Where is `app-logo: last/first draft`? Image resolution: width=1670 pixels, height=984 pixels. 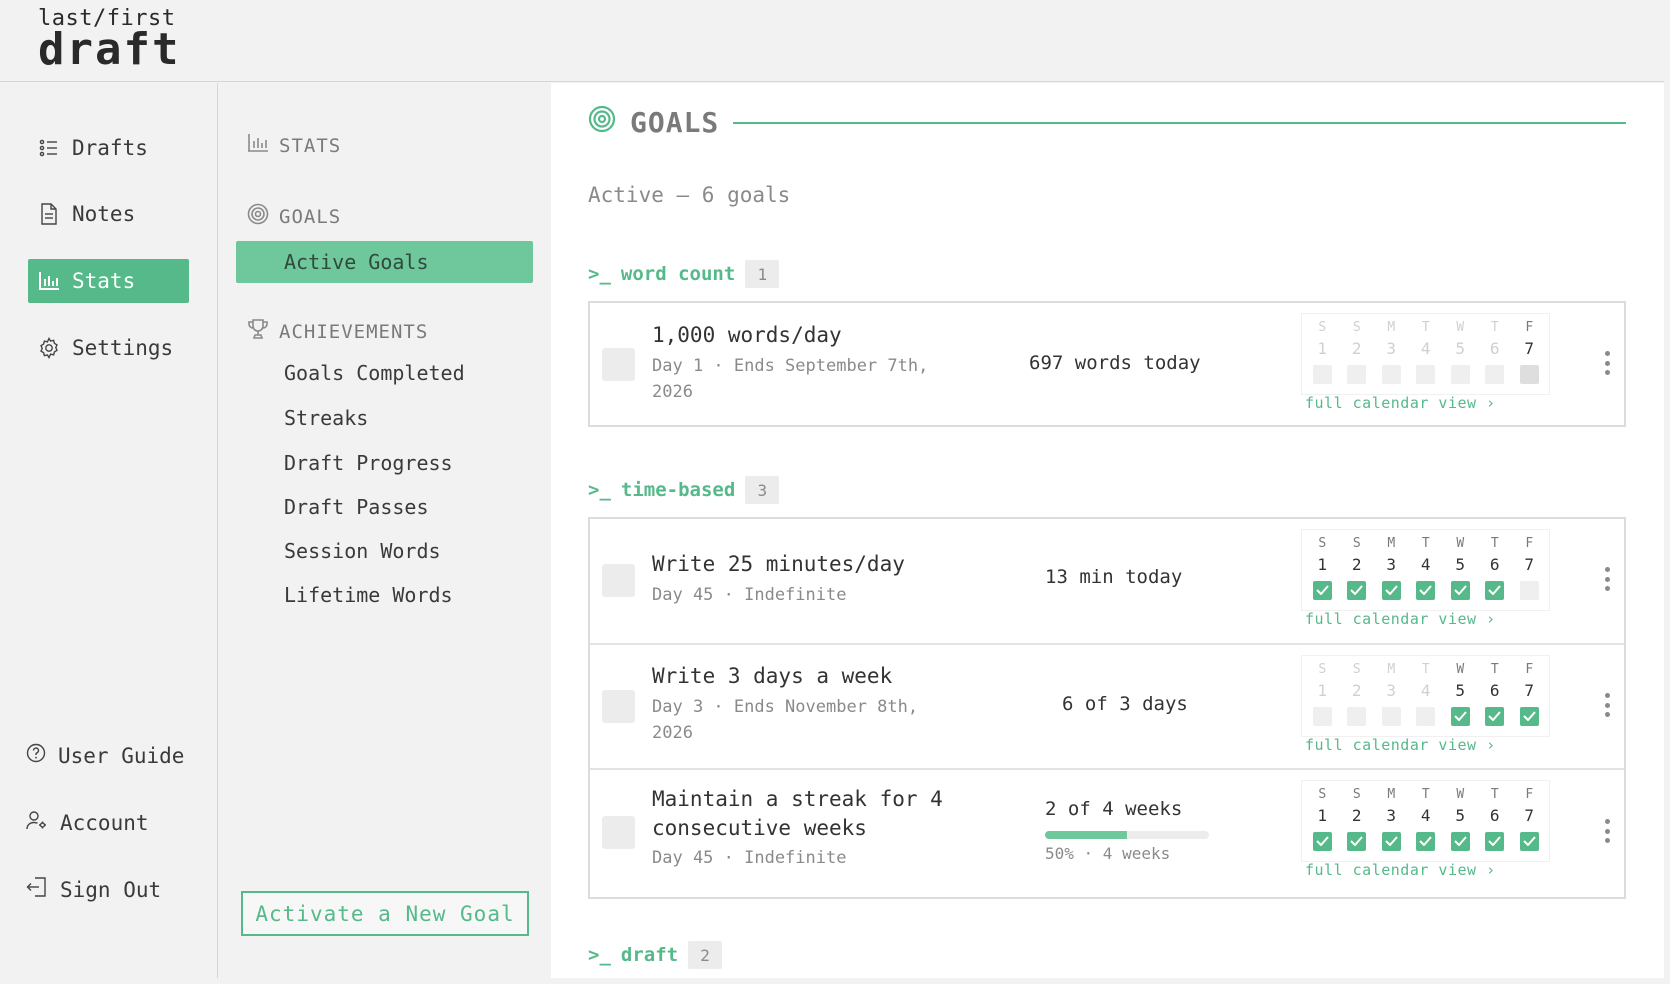 app-logo: last/first draft is located at coordinates (109, 40).